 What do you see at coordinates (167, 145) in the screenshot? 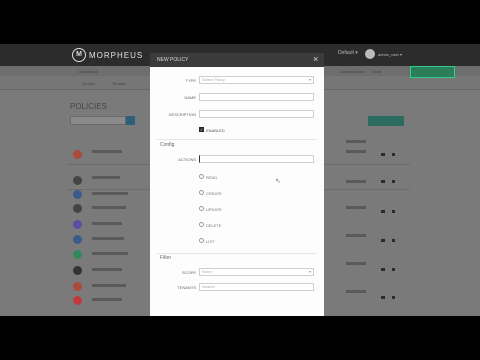
I see `config-section-title: Config` at bounding box center [167, 145].